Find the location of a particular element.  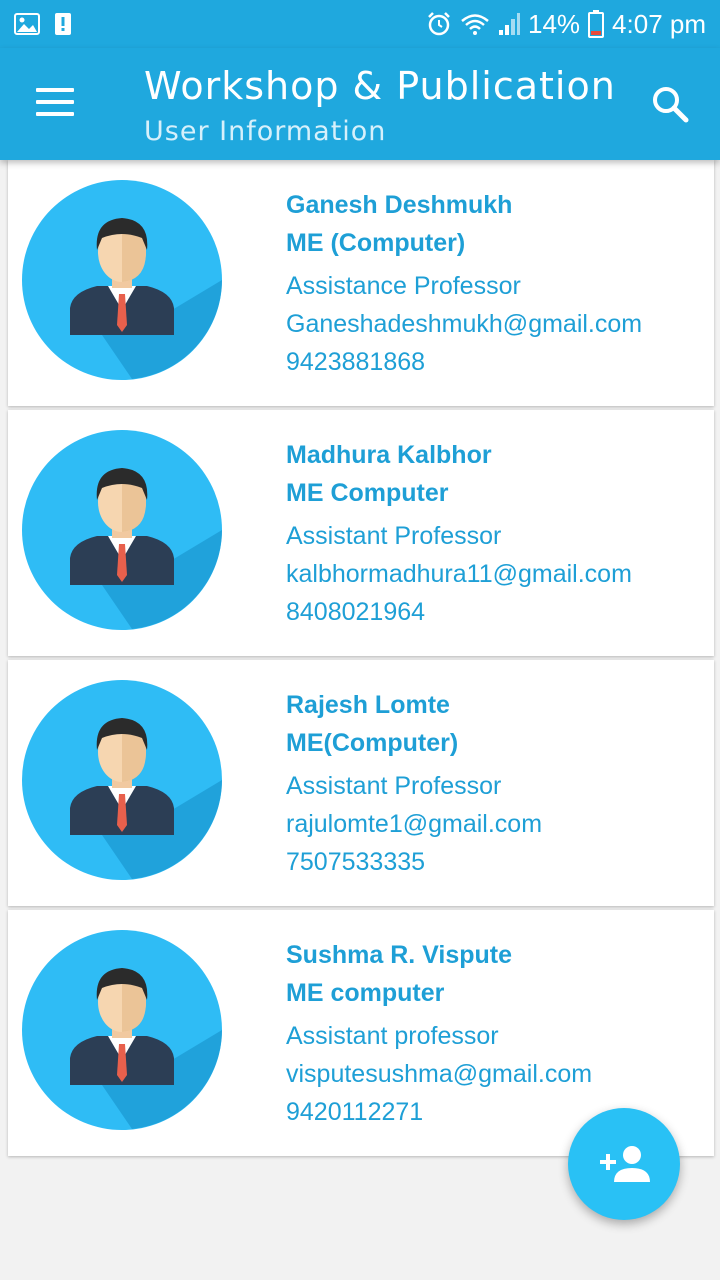

alert-icon is located at coordinates (63, 24).